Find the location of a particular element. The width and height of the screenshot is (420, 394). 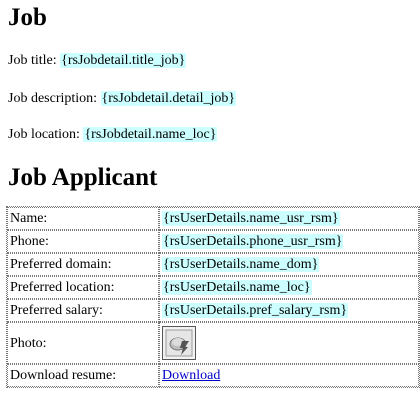

preferred-domain-value-cell: {rsUserDetails.name_dom} is located at coordinates (289, 264).